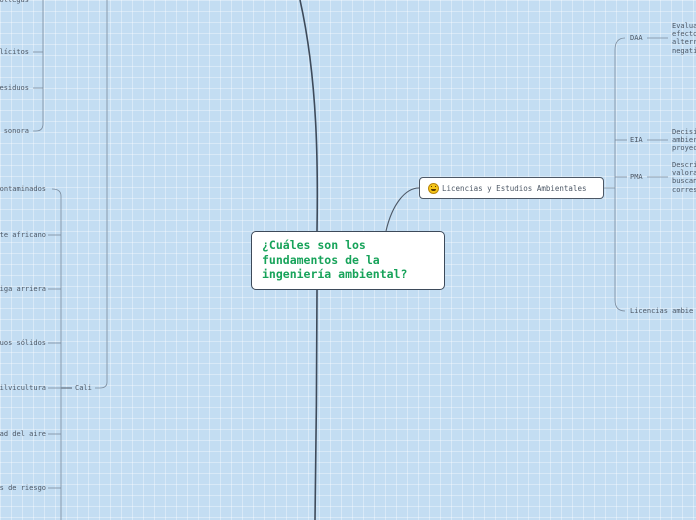  What do you see at coordinates (101, 194) in the screenshot?
I see `cali-bracket-vertical` at bounding box center [101, 194].